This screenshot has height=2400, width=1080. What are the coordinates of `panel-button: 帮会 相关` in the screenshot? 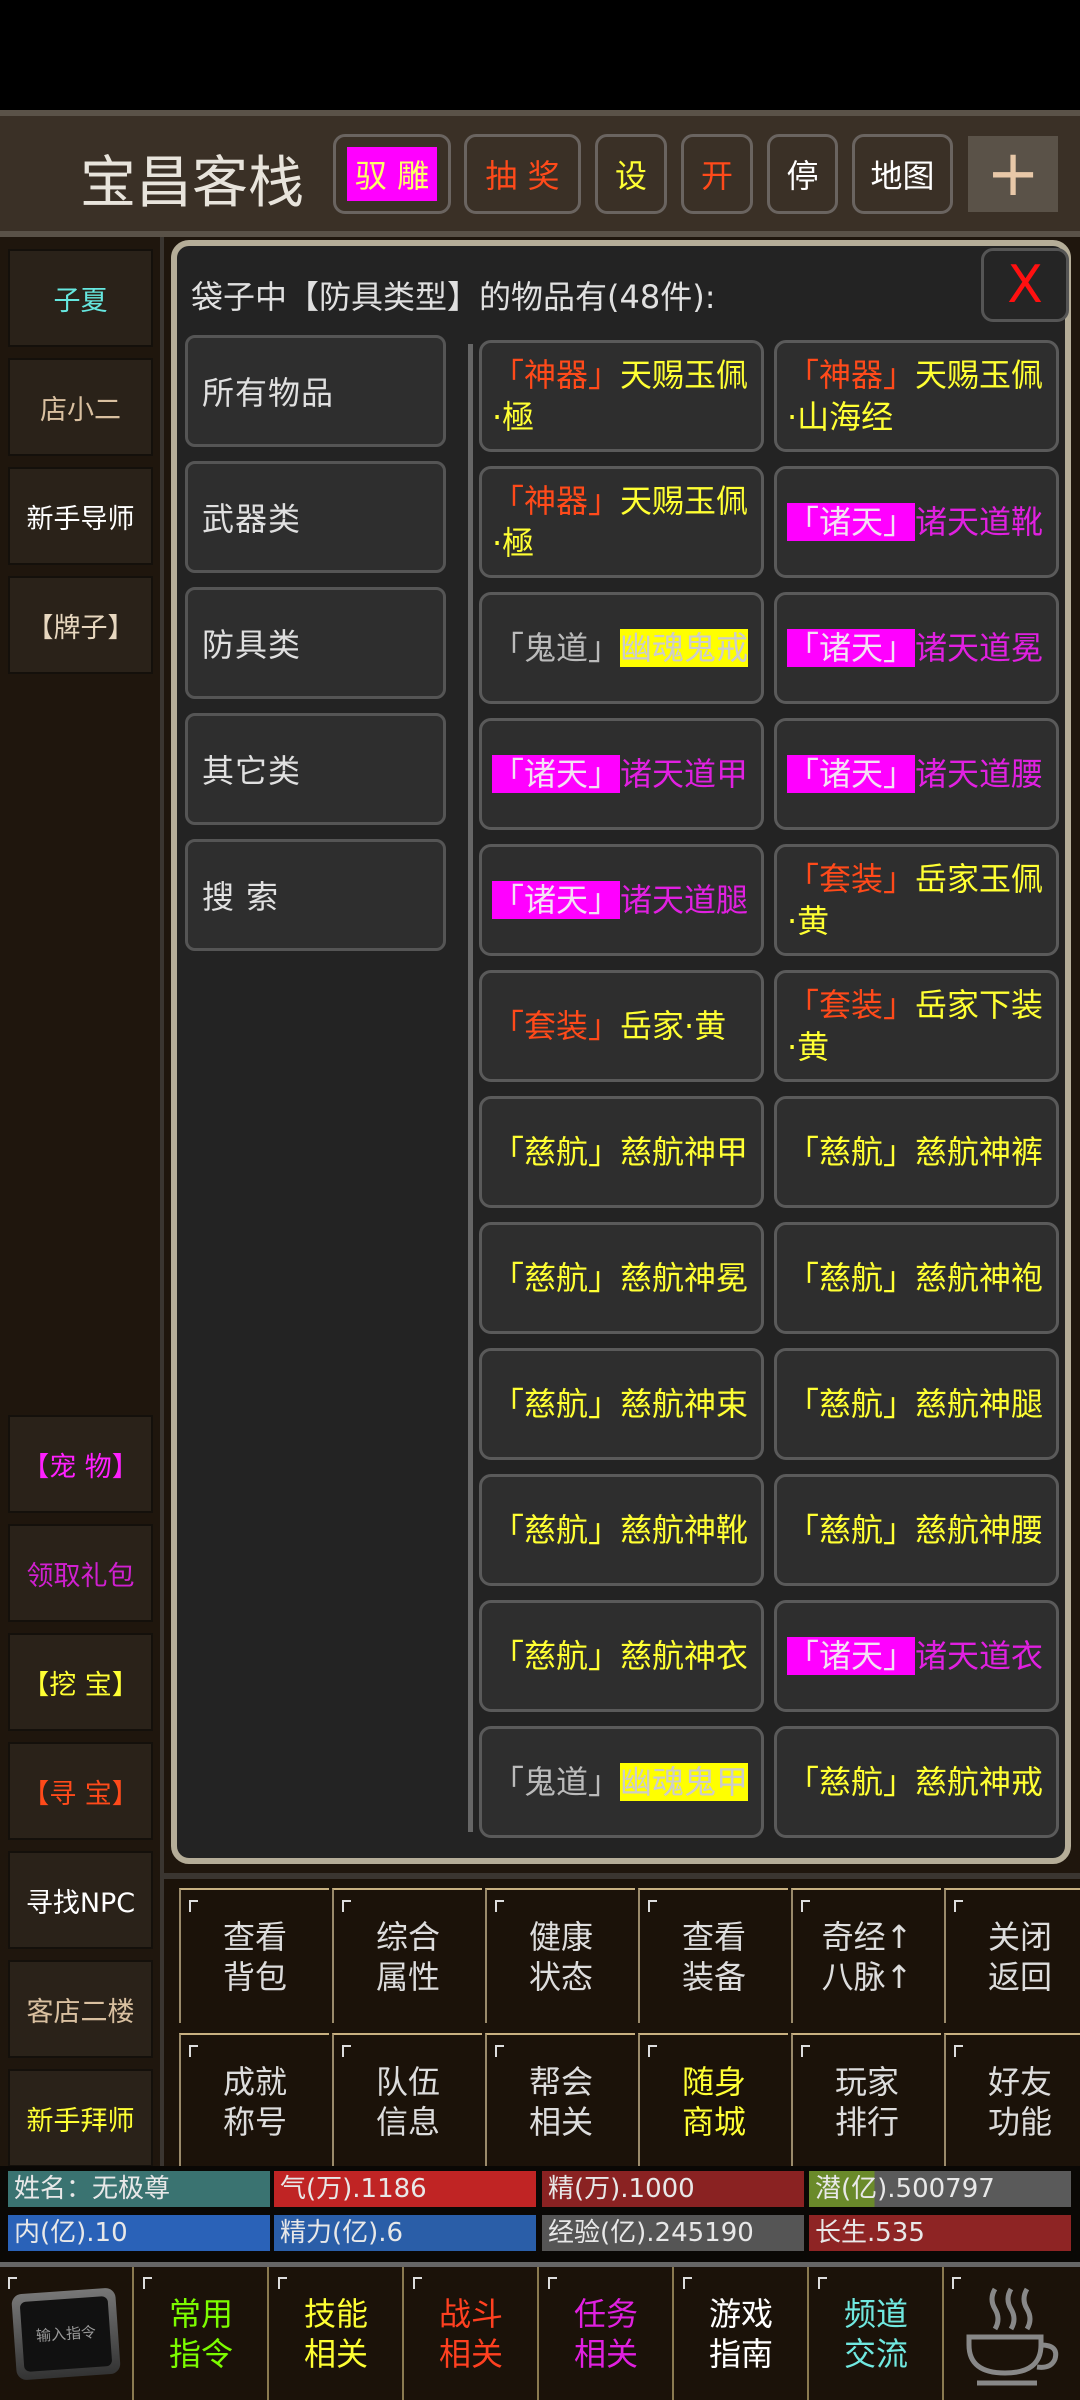 It's located at (560, 2100).